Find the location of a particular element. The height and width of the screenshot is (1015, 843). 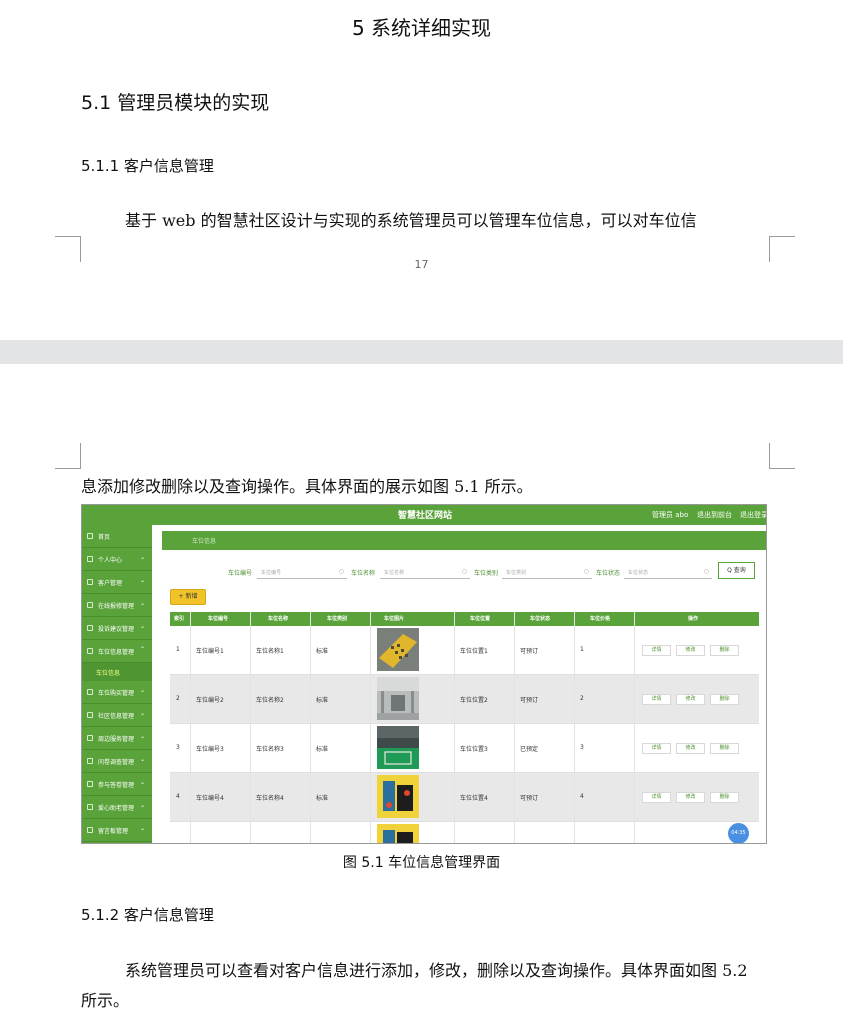

sidebar-subitem-parking-info: 车位信息 is located at coordinates (117, 672).